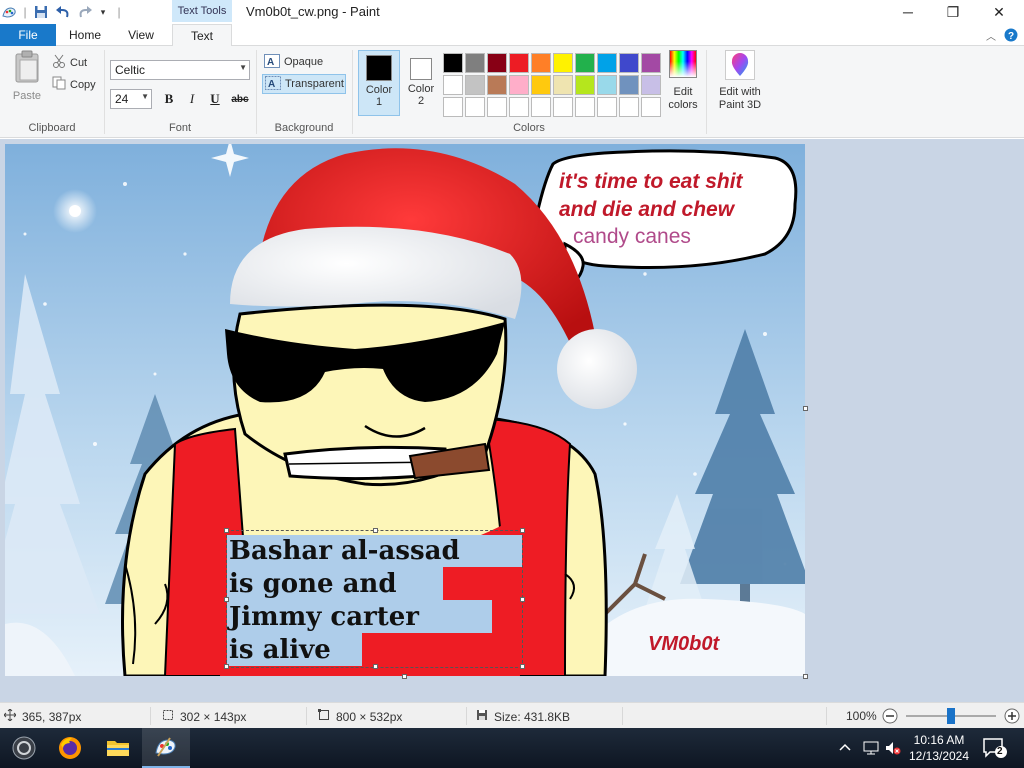  Describe the element at coordinates (995, 749) in the screenshot. I see `action-center-button: 2` at that location.